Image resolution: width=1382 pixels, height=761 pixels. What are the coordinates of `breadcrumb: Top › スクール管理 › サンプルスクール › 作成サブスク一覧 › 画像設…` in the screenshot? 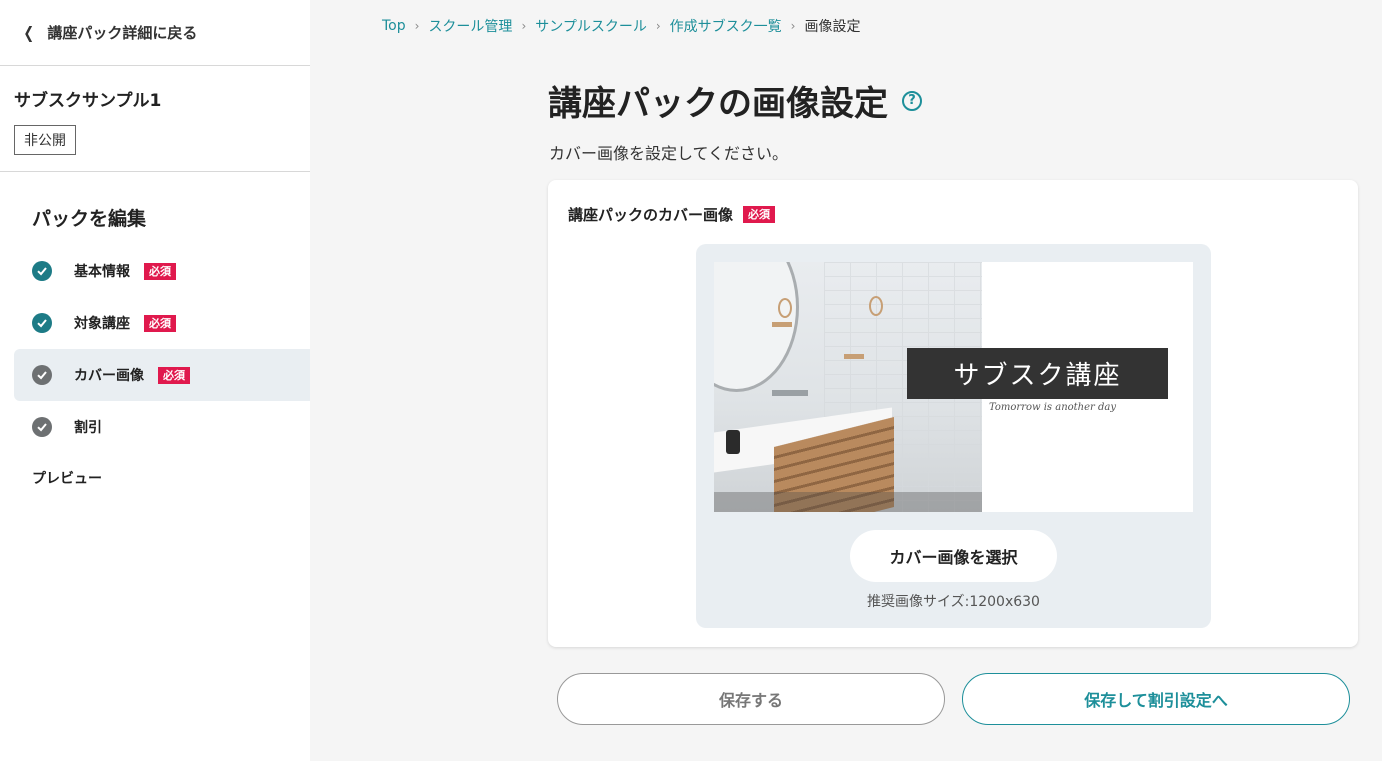 It's located at (621, 26).